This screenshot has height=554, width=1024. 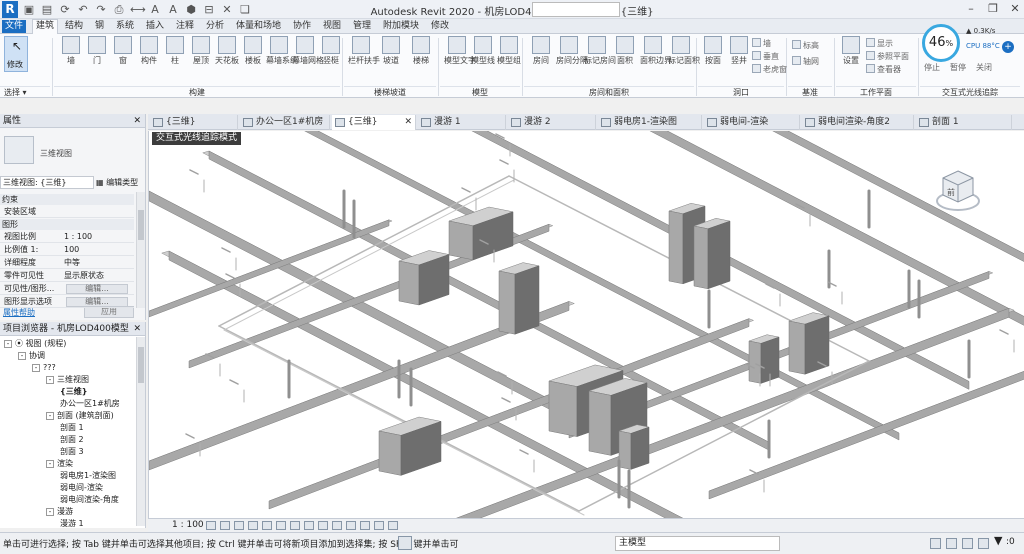 I want to click on build-button-2: 窗, so click(x=123, y=51).